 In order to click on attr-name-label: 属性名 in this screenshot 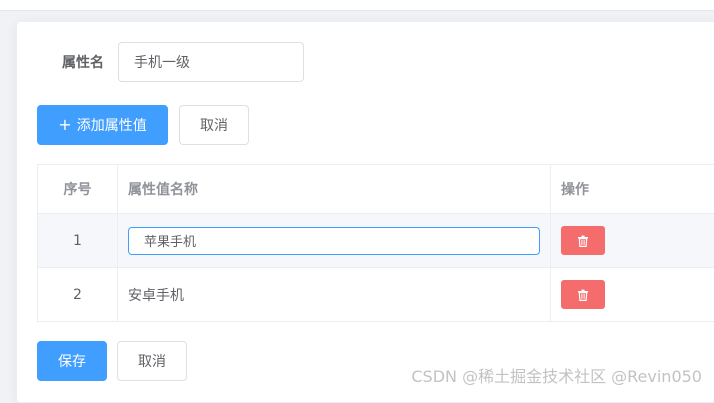, I will do `click(83, 62)`.